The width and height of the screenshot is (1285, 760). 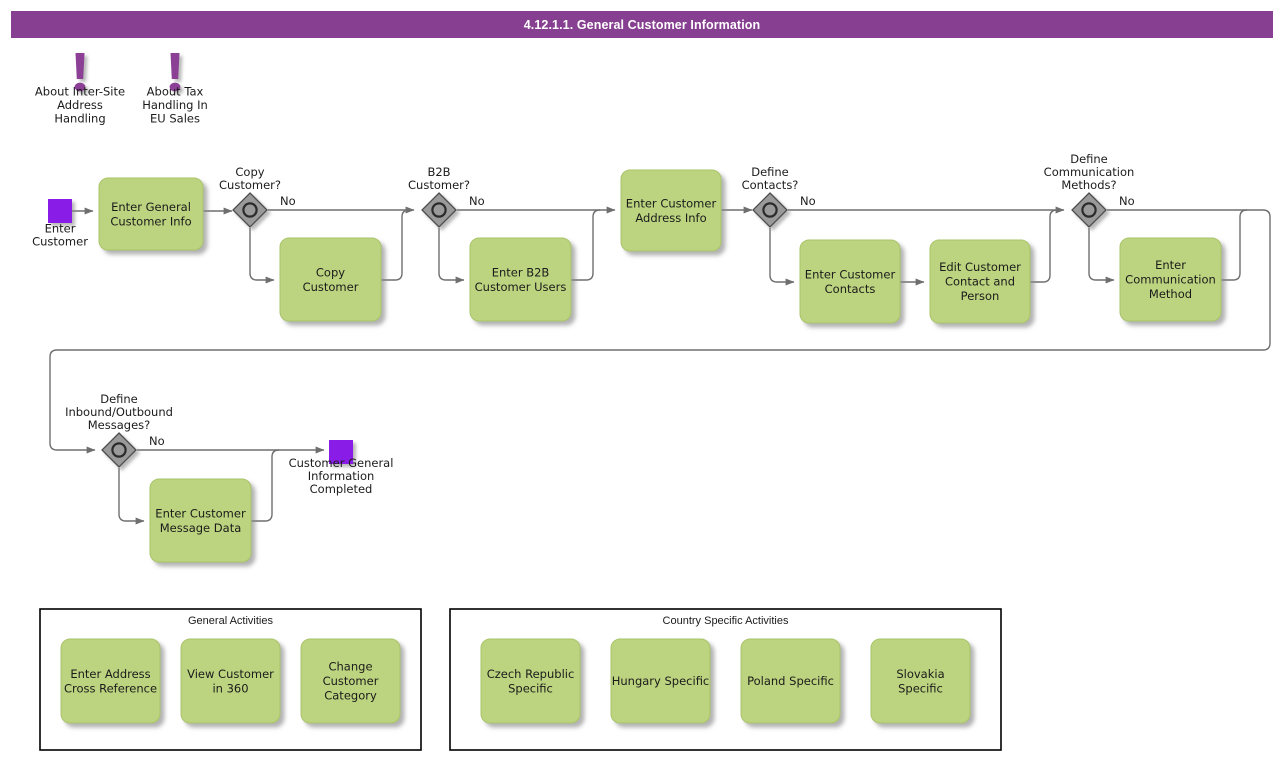 I want to click on task-label: Enter Address Cross Reference, so click(x=110, y=680).